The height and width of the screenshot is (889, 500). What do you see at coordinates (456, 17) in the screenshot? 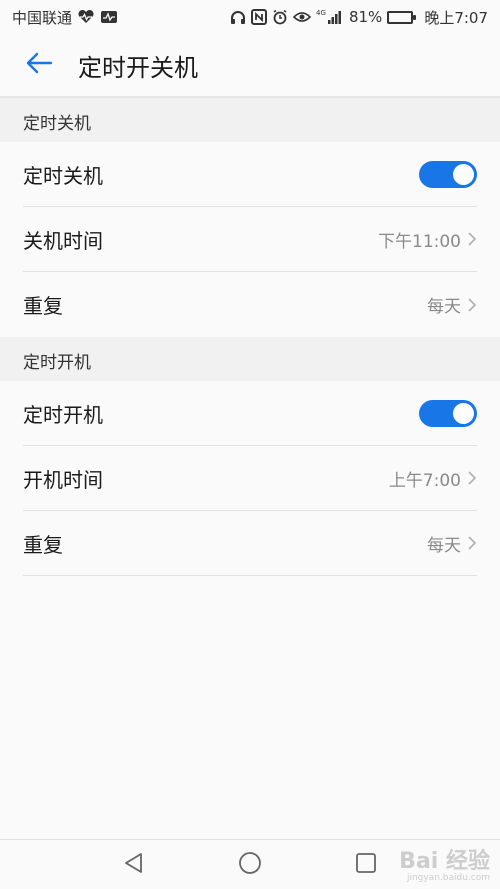
I see `clock-time: 晚上7:07` at bounding box center [456, 17].